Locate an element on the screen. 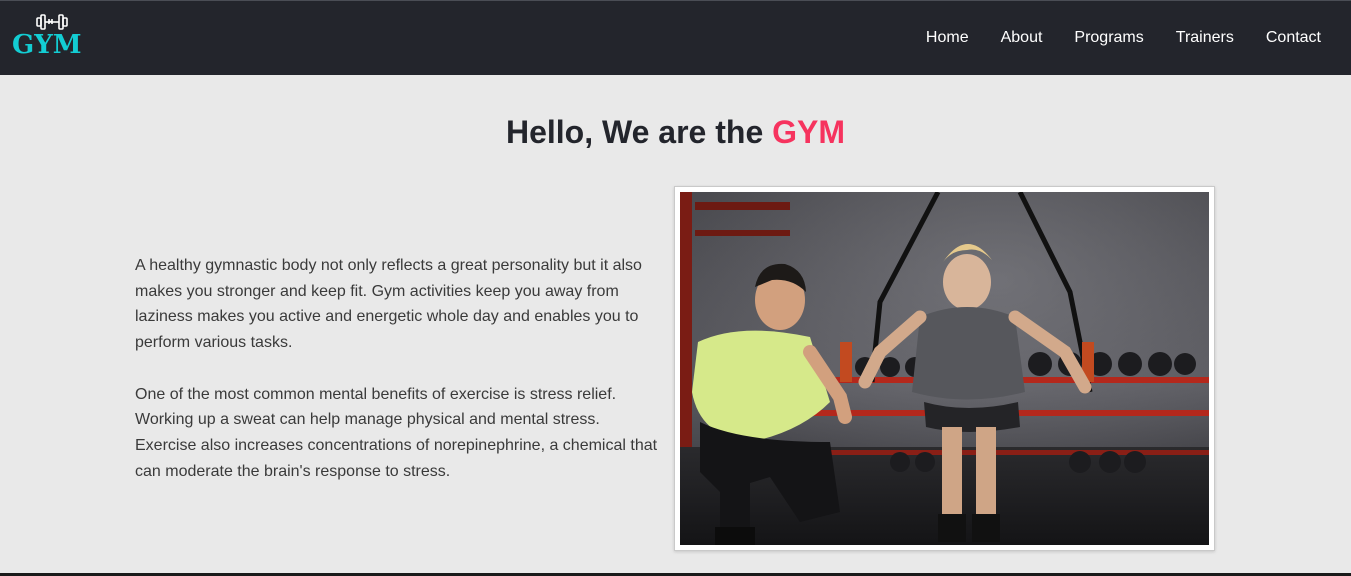  dumbbell-icon is located at coordinates (52, 22).